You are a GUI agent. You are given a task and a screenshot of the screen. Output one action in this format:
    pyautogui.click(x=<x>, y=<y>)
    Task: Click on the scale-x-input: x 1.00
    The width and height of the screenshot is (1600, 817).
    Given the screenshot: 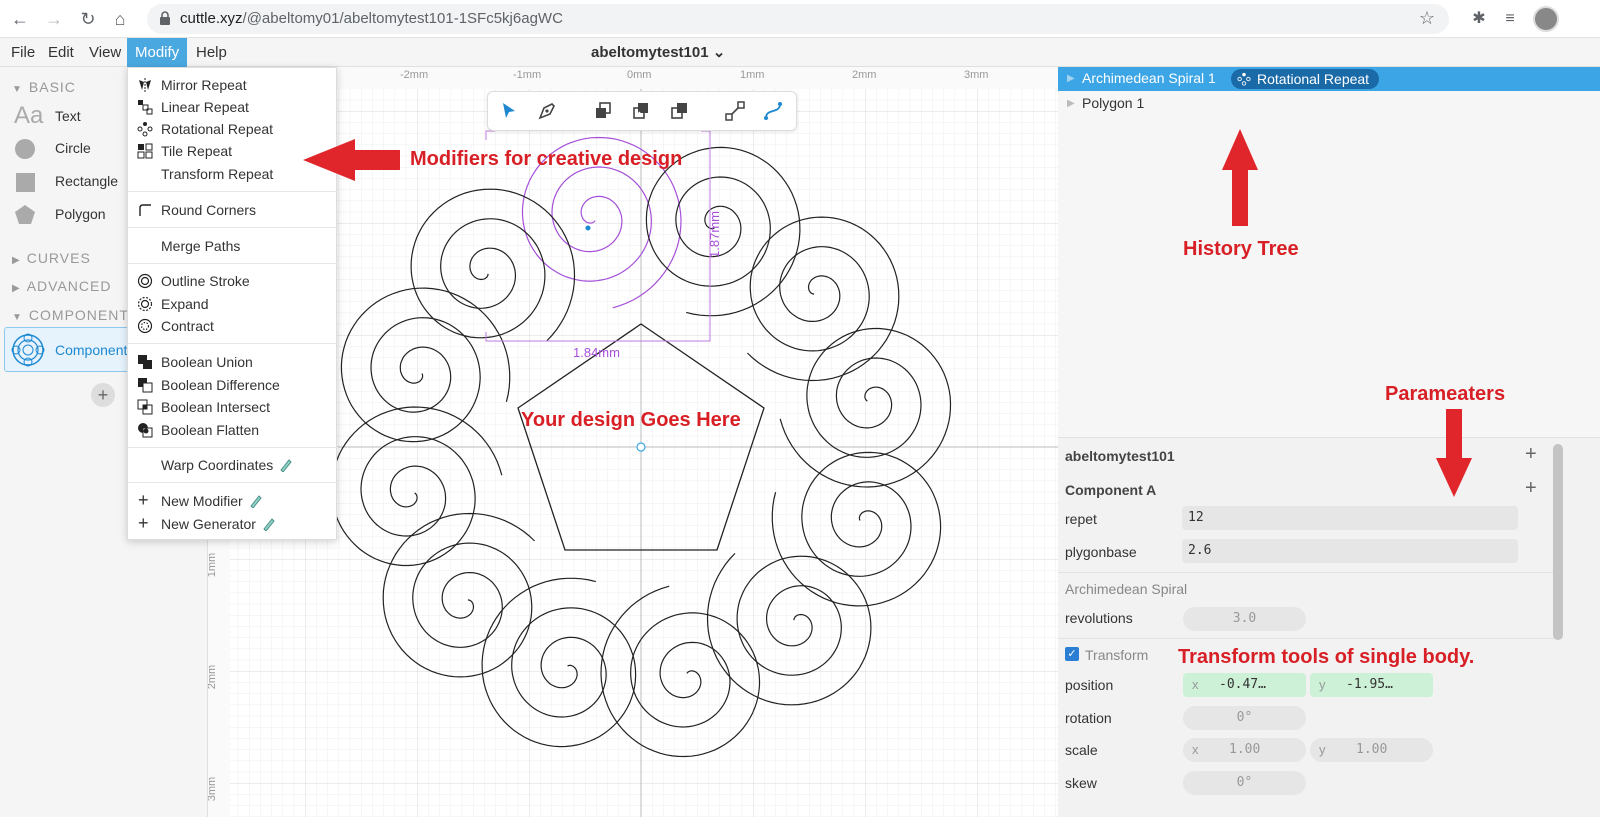 What is the action you would take?
    pyautogui.click(x=1244, y=750)
    